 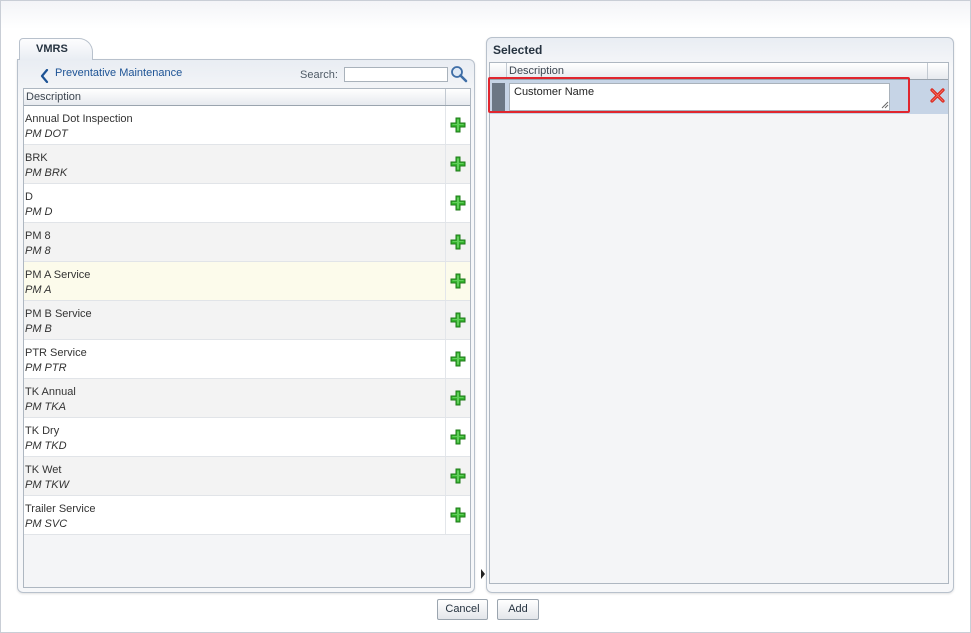 I want to click on table-row: PM 8 PM 8, so click(x=247, y=242).